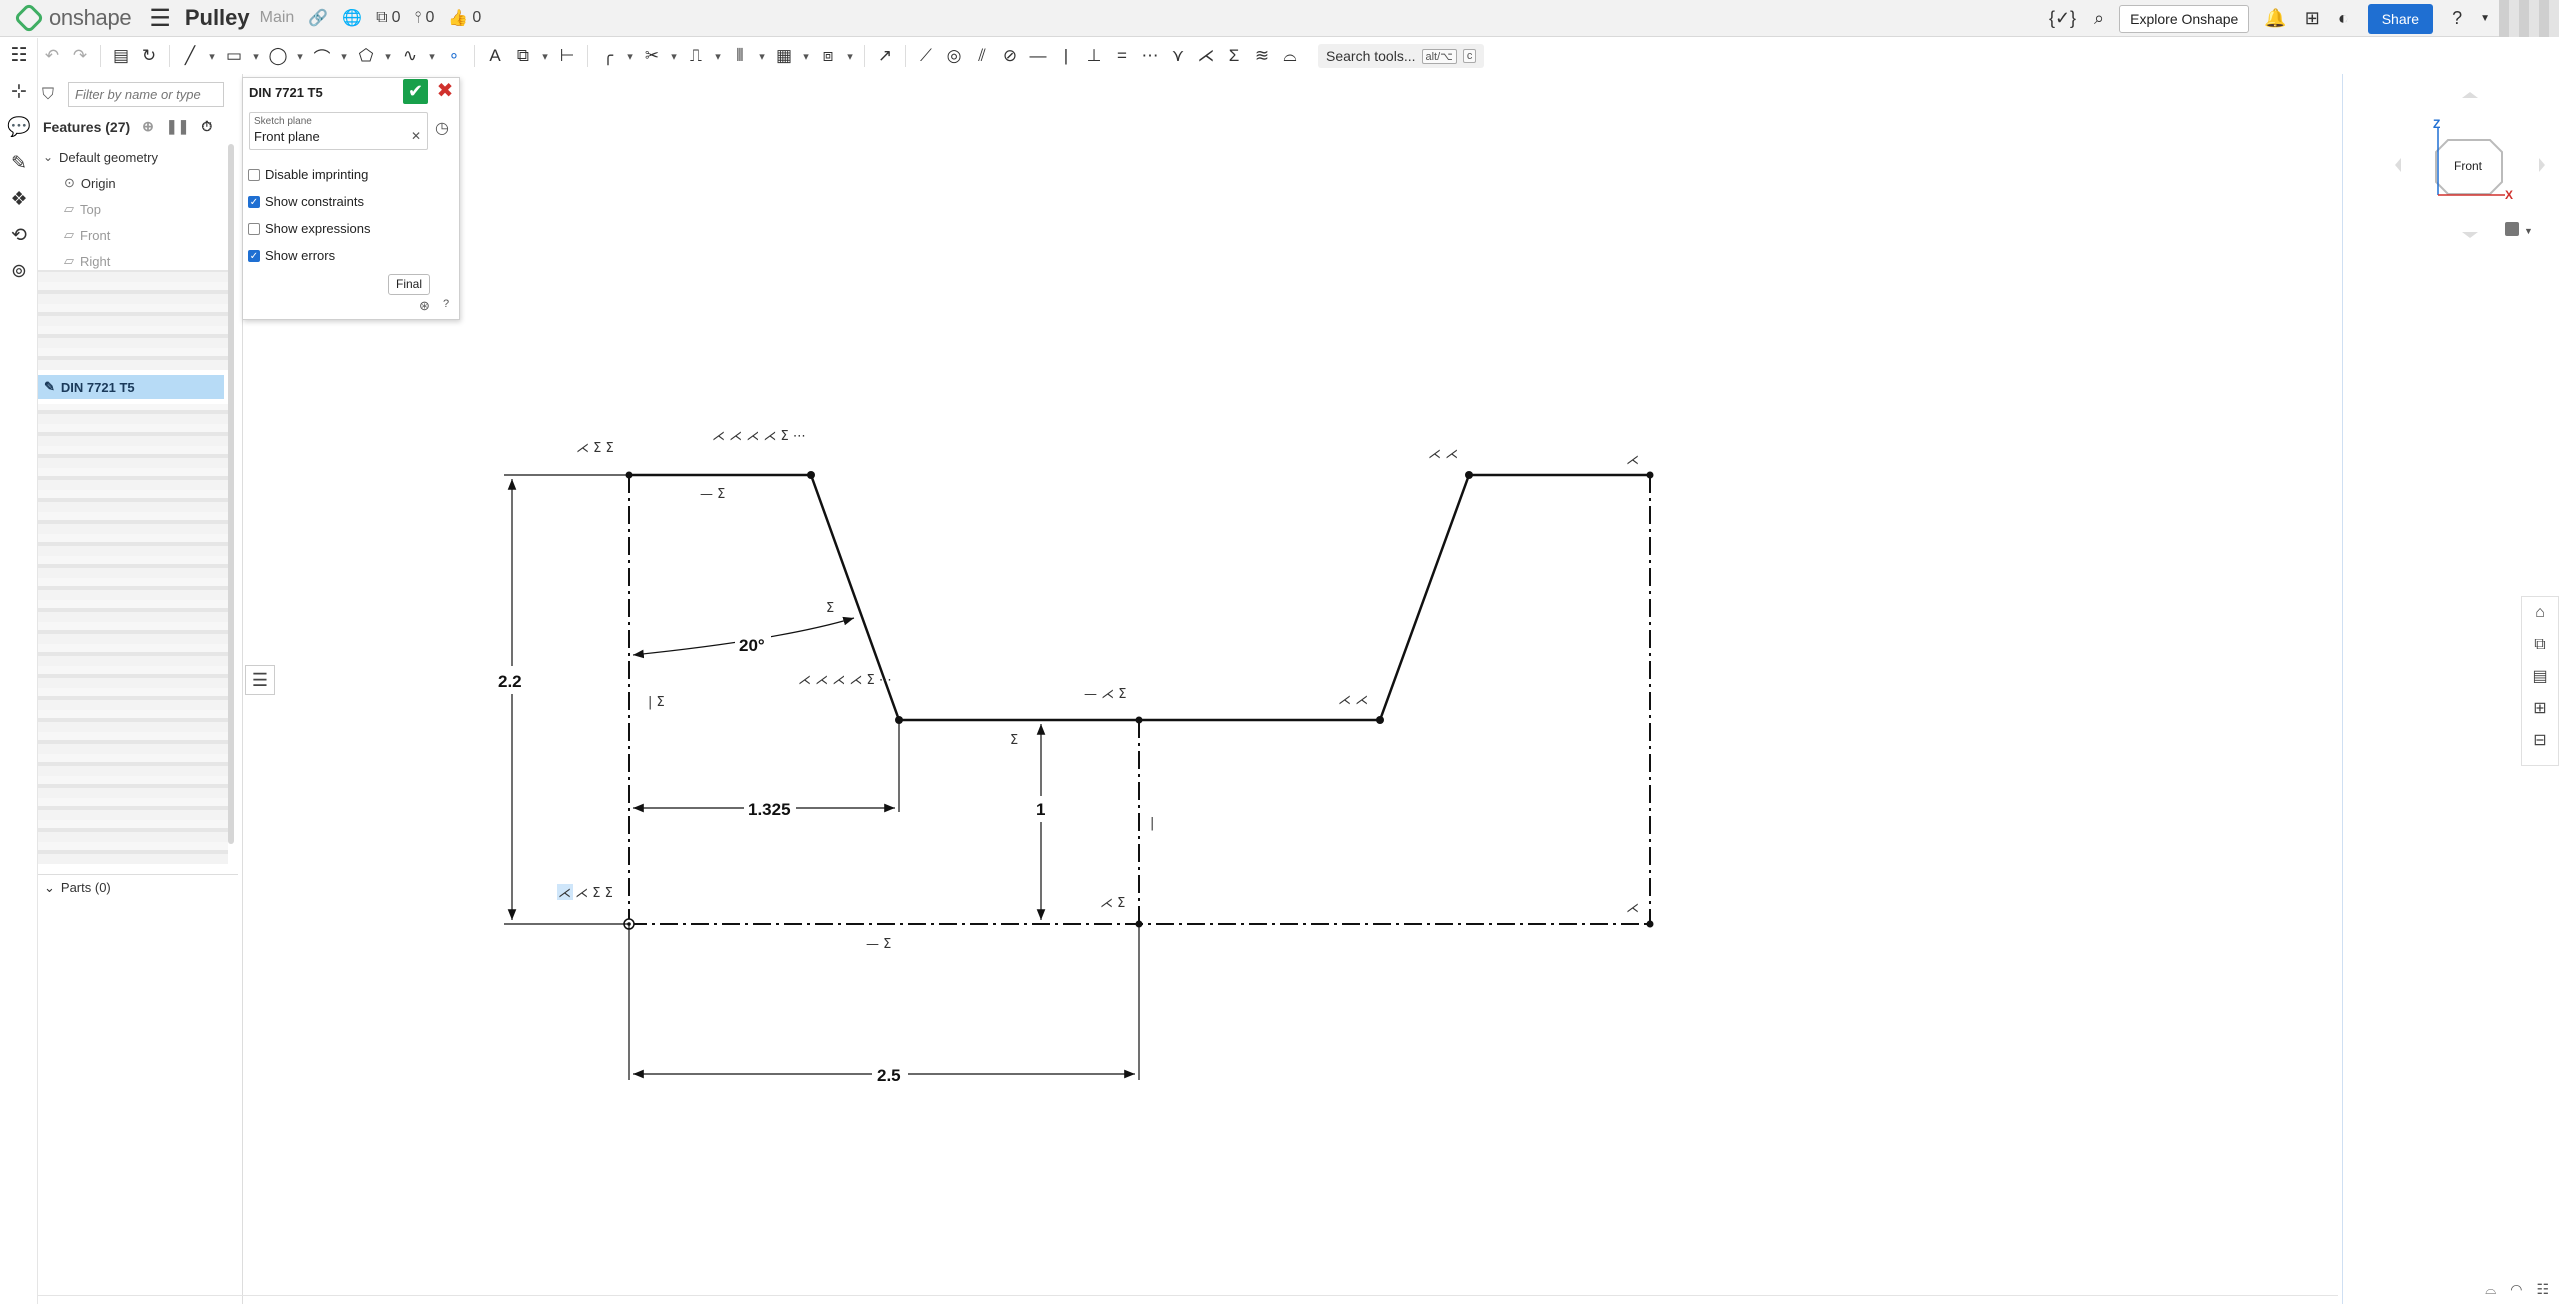 The image size is (2559, 1304). What do you see at coordinates (160, 18) in the screenshot?
I see `menu-icon: ☰` at bounding box center [160, 18].